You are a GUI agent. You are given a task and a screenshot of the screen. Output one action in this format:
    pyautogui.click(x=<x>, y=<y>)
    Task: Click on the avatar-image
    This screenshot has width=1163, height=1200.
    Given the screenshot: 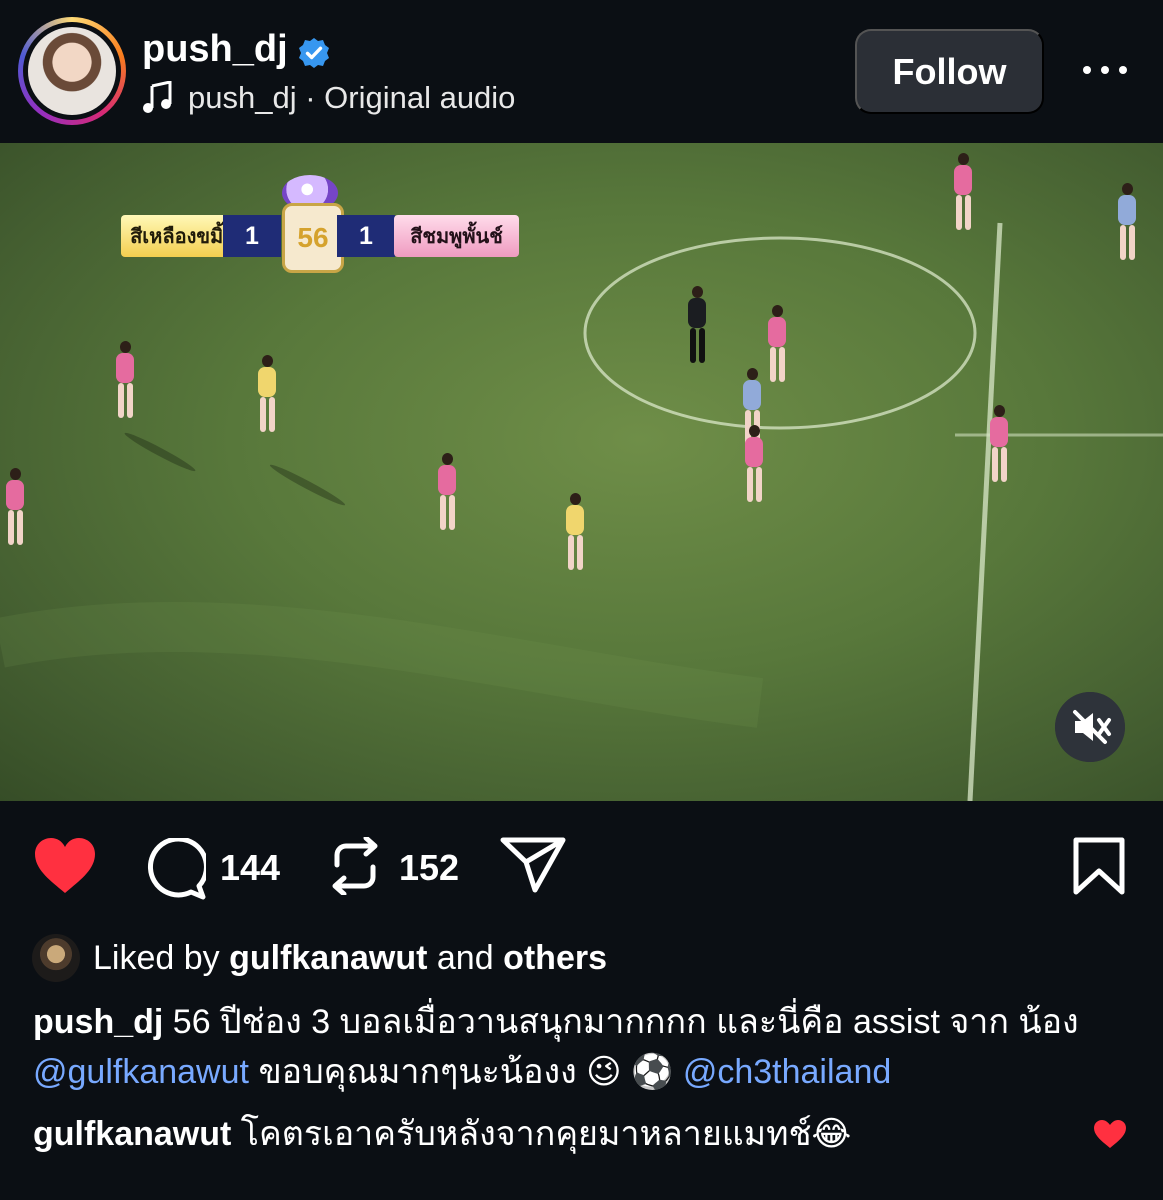 What is the action you would take?
    pyautogui.click(x=72, y=71)
    